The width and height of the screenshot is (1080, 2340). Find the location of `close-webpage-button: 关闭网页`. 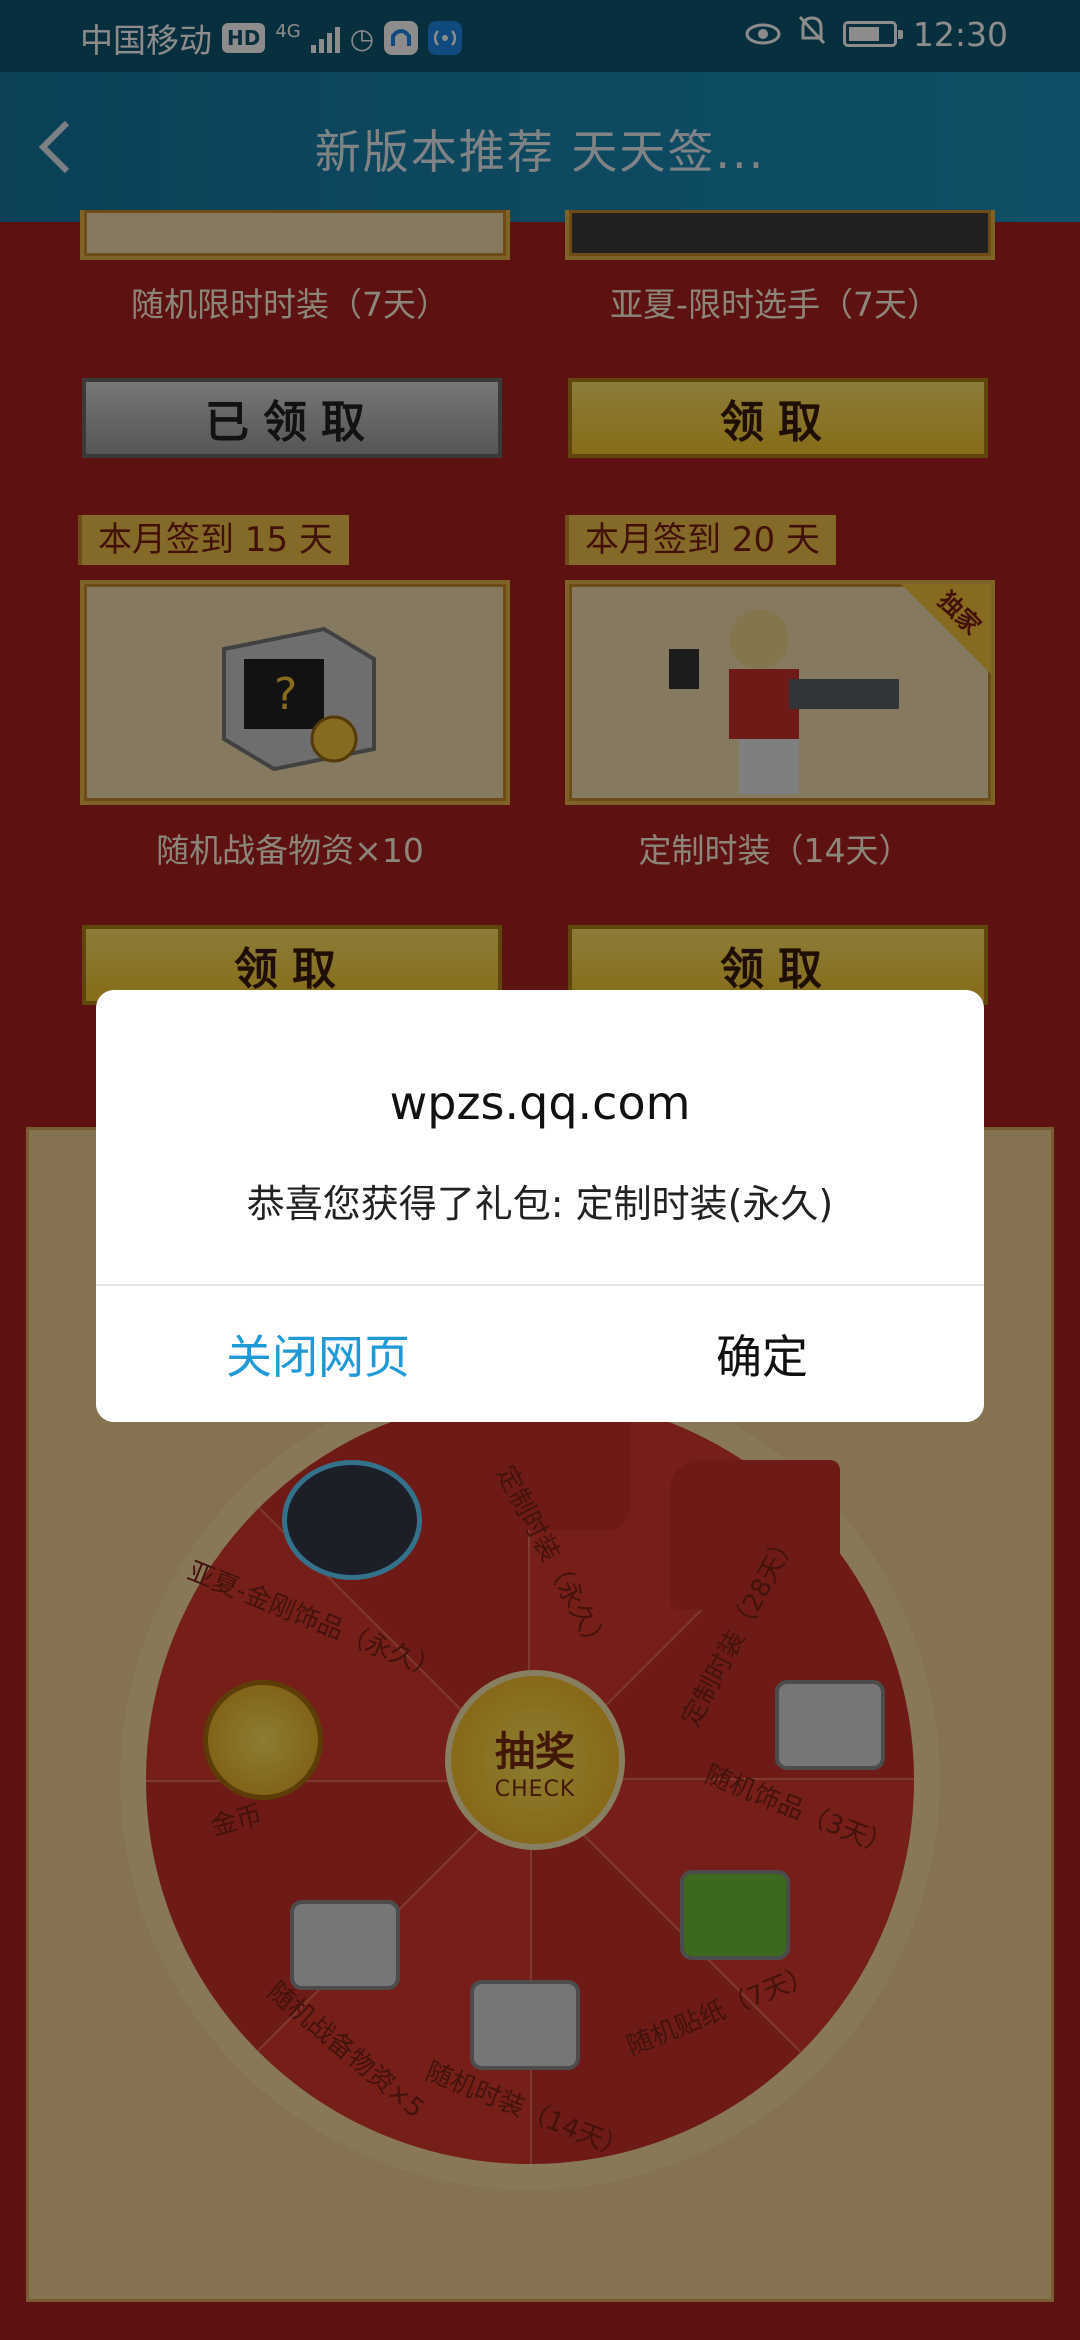

close-webpage-button: 关闭网页 is located at coordinates (318, 1354).